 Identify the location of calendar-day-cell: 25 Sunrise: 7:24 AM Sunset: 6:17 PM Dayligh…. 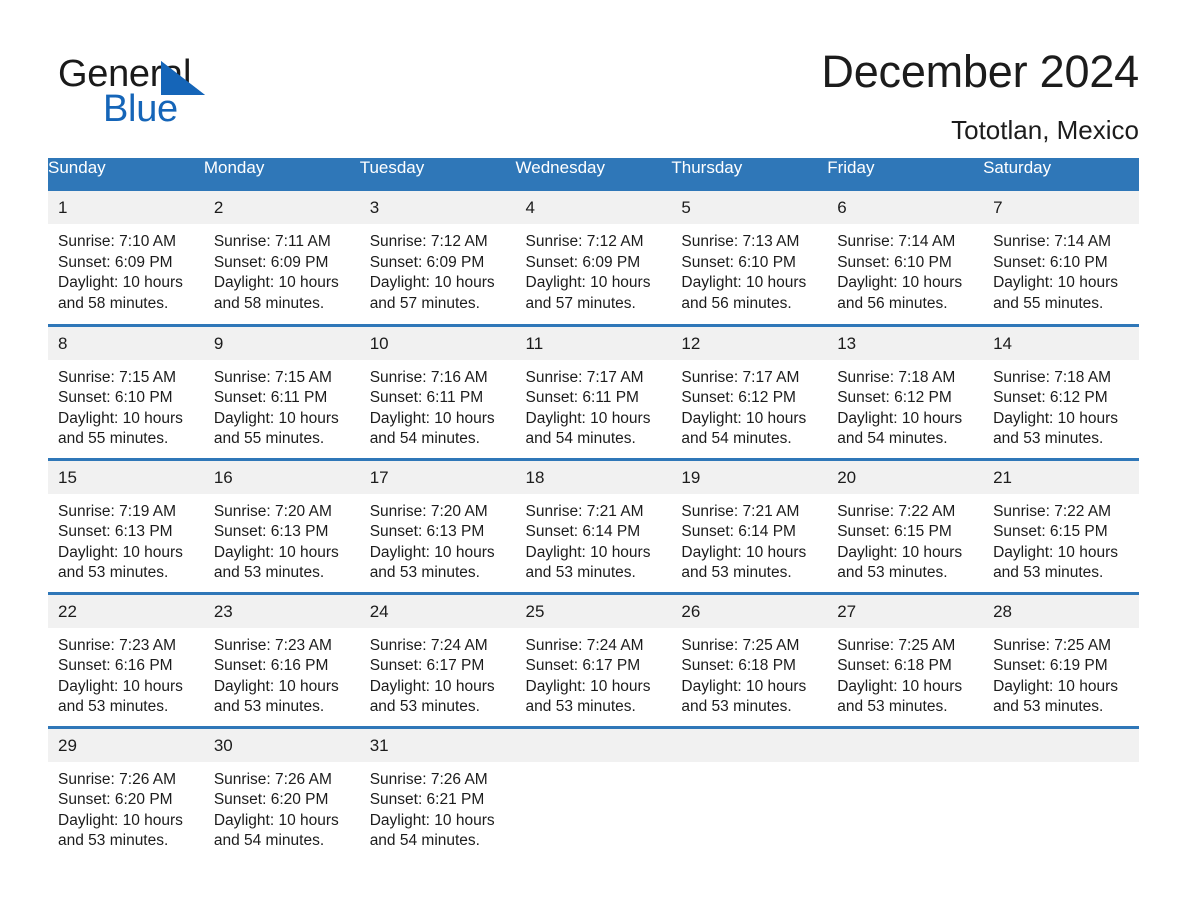
(593, 659).